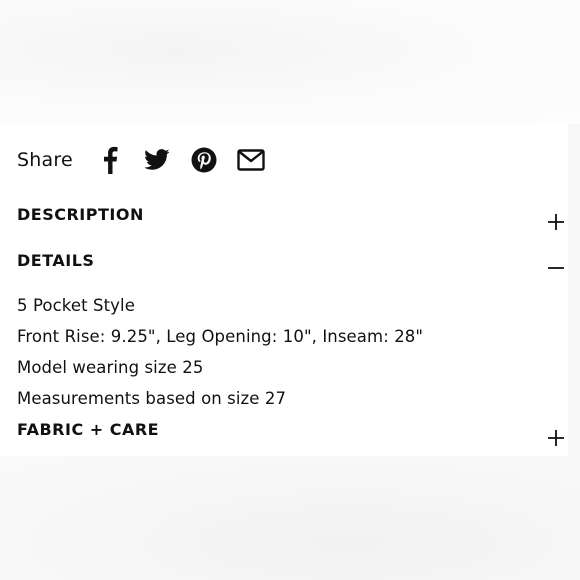  Describe the element at coordinates (152, 398) in the screenshot. I see `details-item: Measurements based on size 27` at that location.